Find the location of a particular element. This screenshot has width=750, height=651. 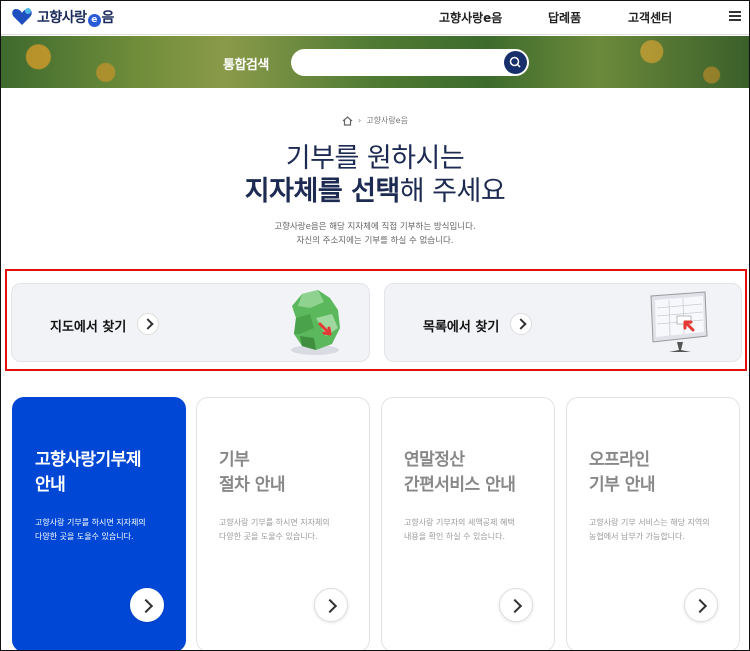

page-title-line2: 지자체를 선택해 주세요 is located at coordinates (375, 188).